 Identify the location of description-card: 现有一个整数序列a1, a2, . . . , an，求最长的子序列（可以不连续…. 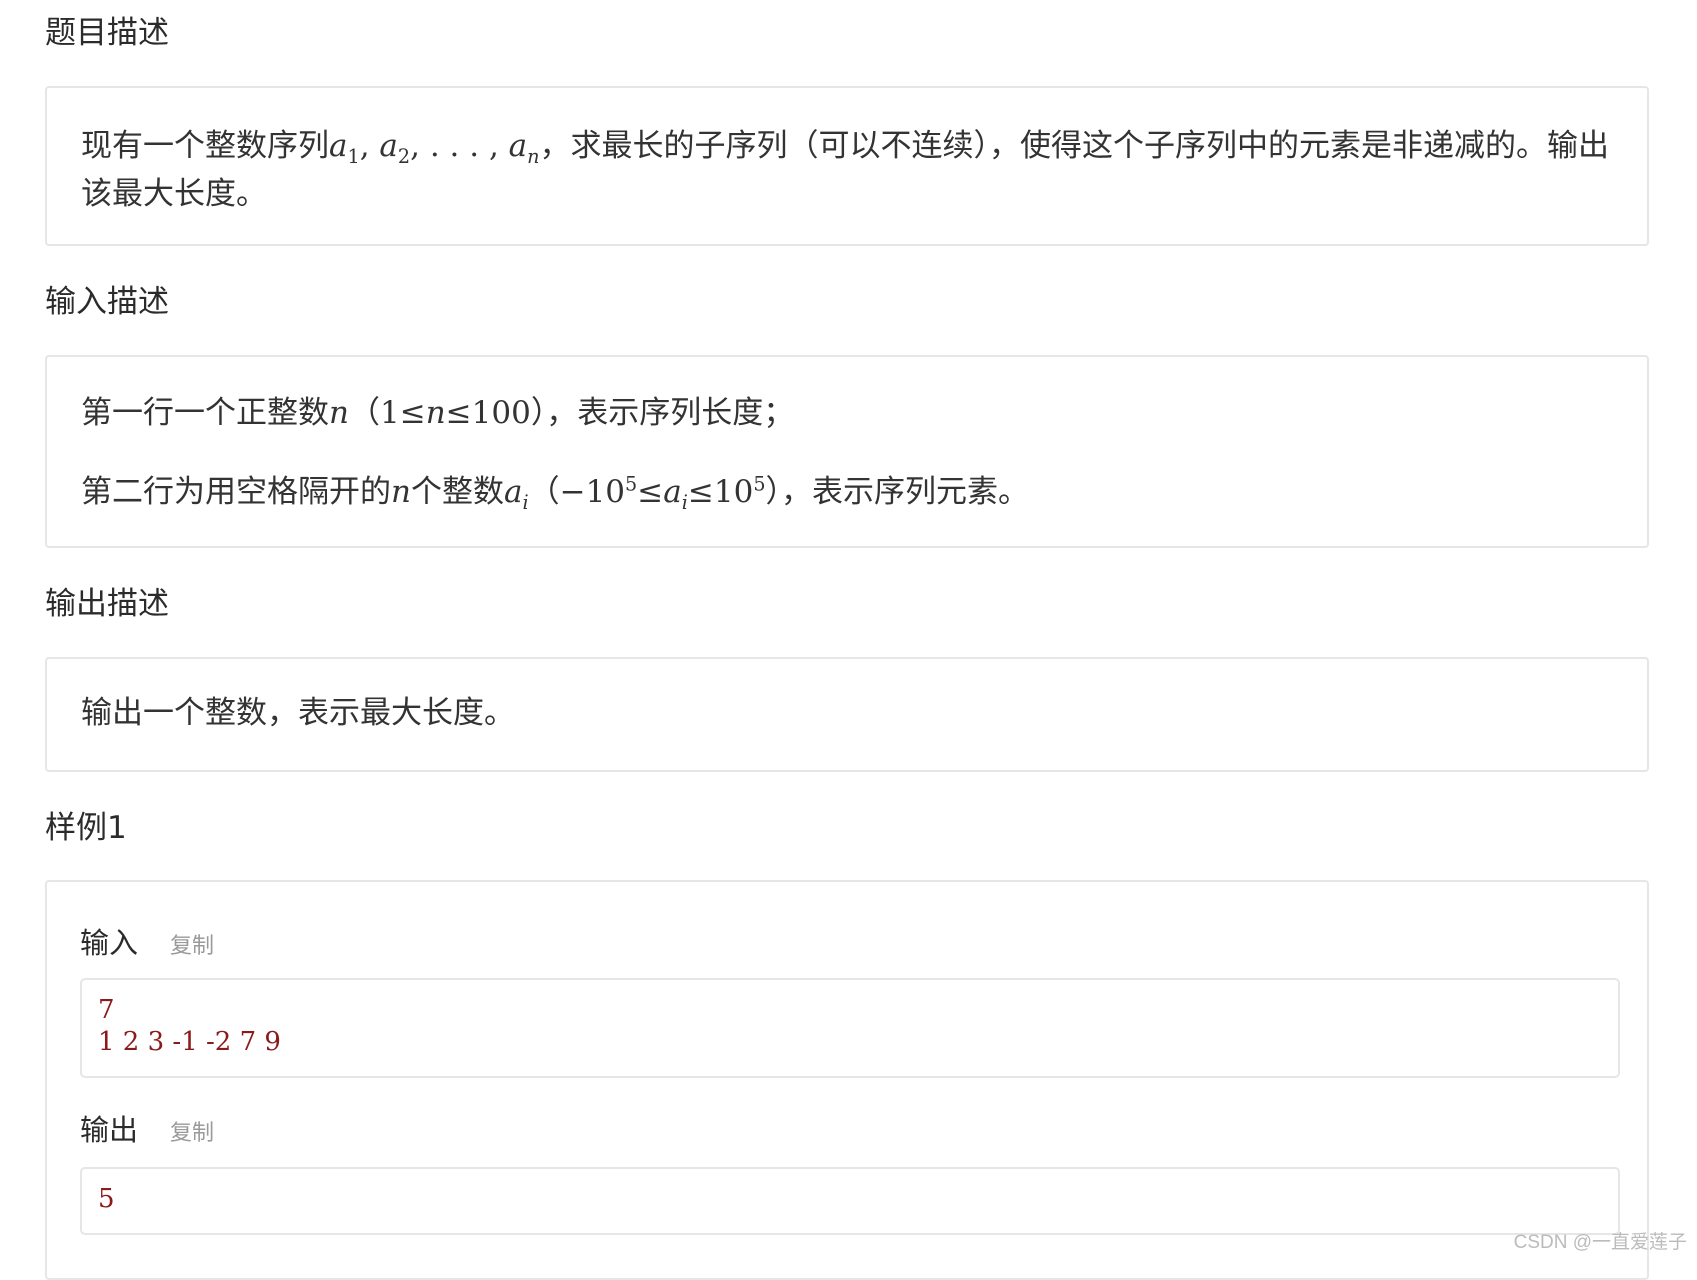
(847, 166).